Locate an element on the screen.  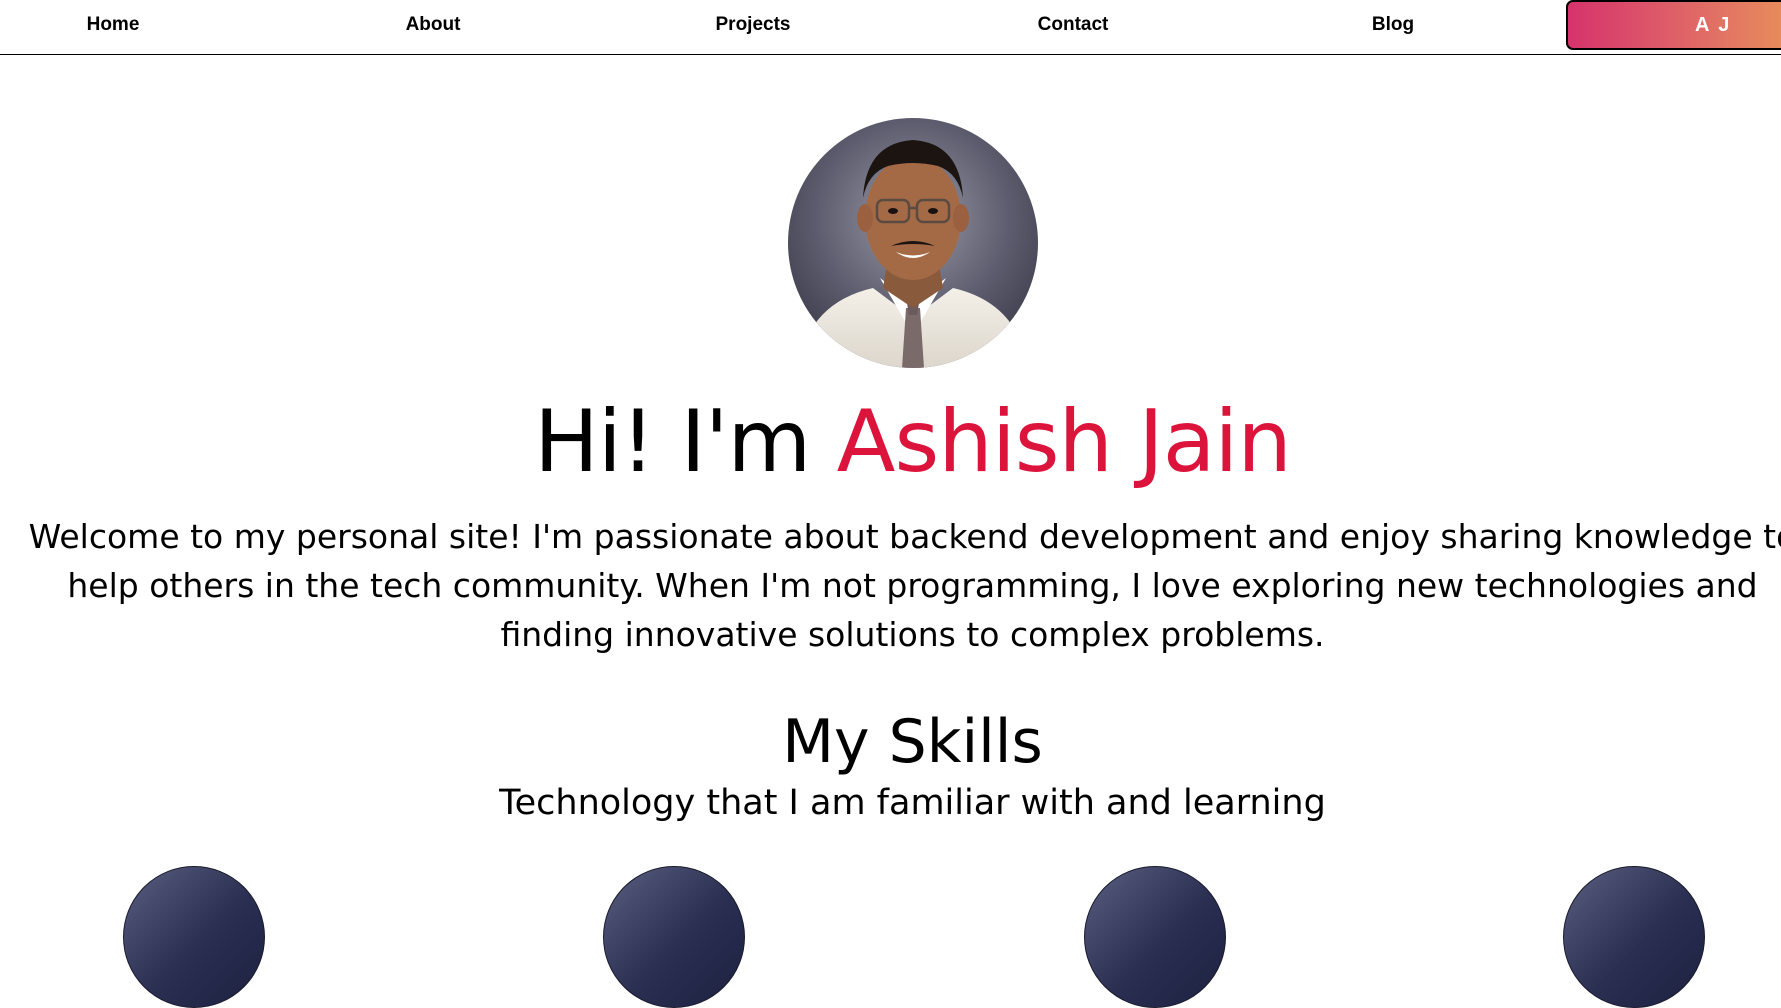
nav-projects-link: Projects is located at coordinates (753, 25).